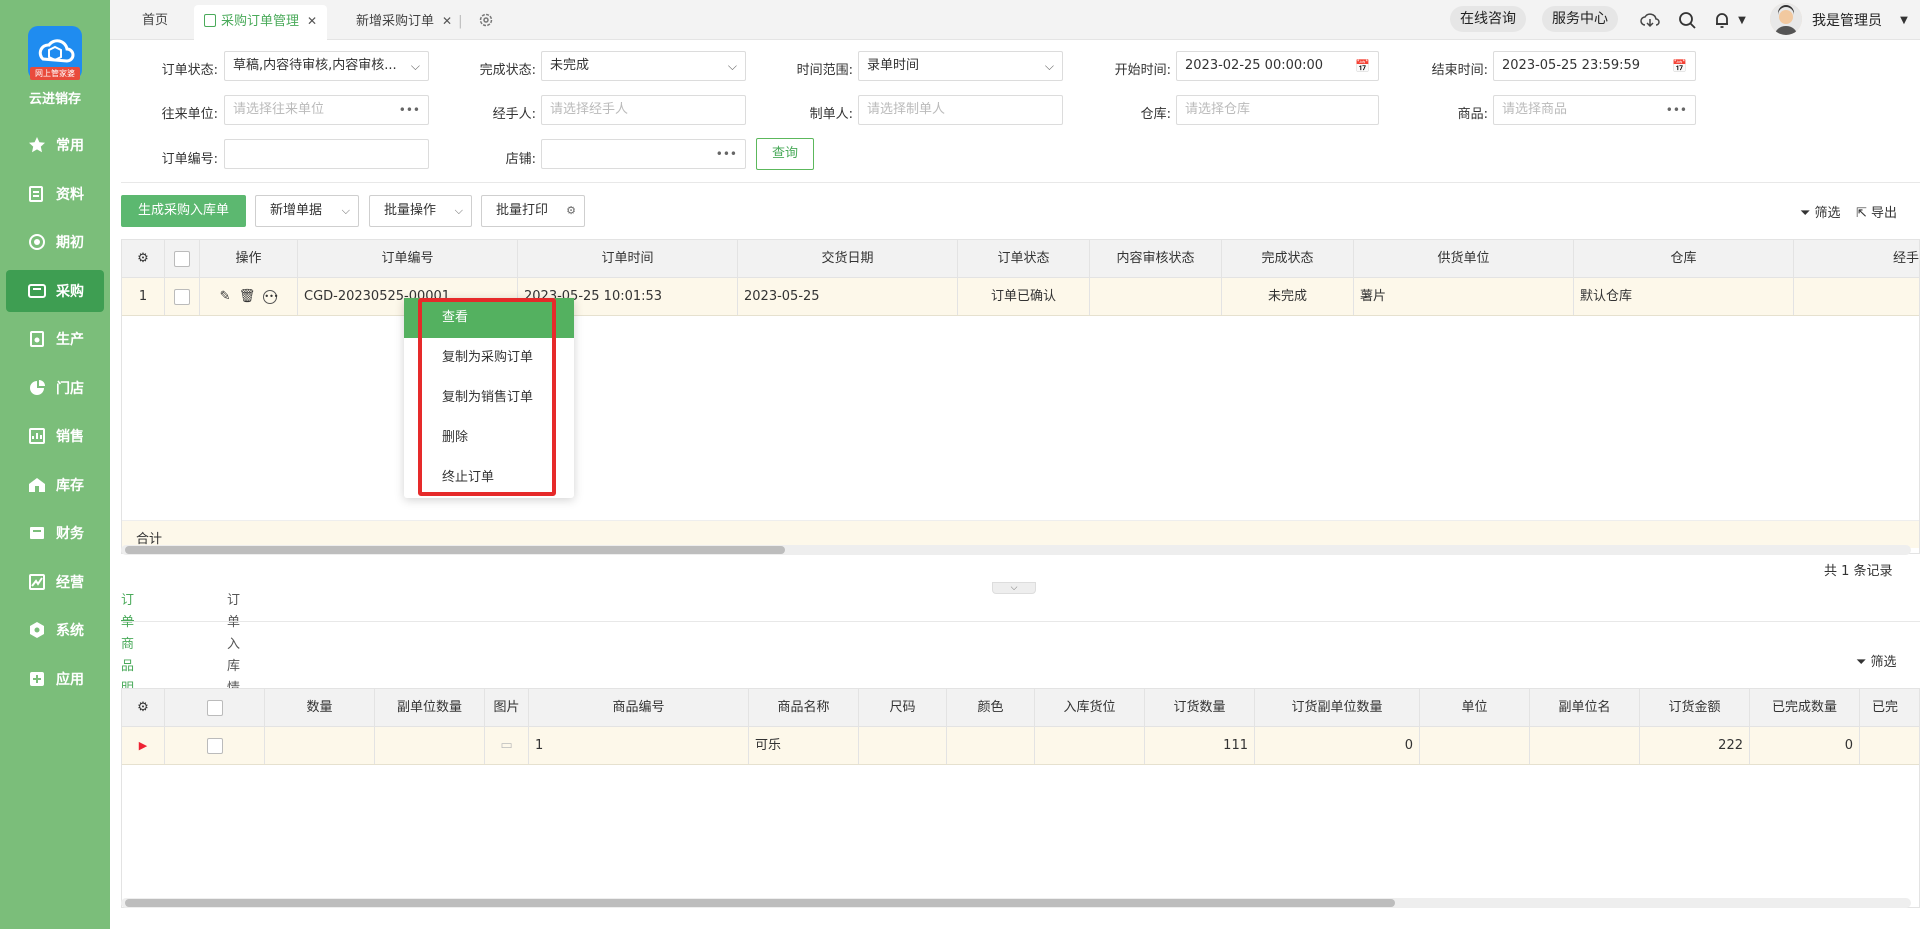  I want to click on sidebar-item-store: 门店, so click(55, 388).